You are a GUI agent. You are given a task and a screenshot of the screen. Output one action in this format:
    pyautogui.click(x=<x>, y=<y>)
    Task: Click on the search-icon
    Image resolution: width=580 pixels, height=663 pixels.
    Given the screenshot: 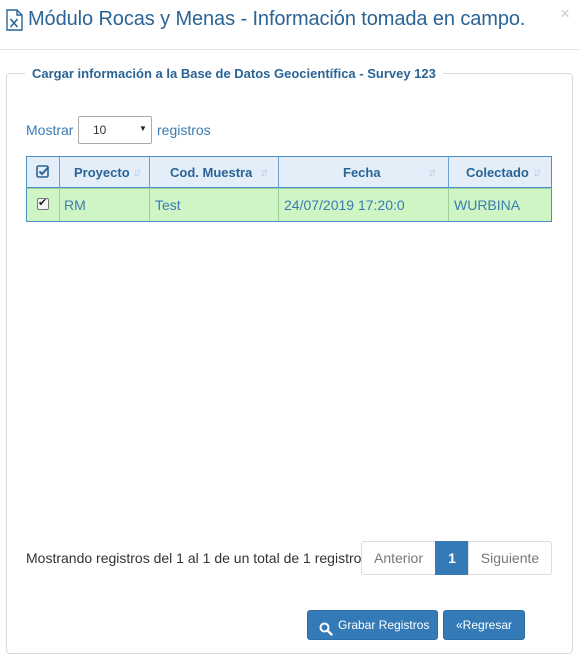 What is the action you would take?
    pyautogui.click(x=326, y=627)
    